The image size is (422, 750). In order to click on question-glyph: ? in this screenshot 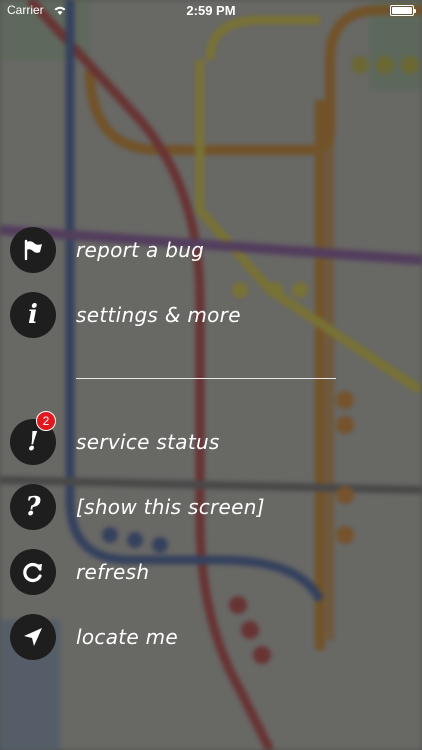, I will do `click(33, 507)`.